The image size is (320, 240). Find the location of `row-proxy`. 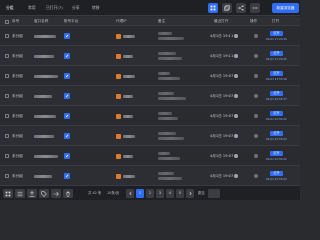

row-proxy is located at coordinates (124, 156).